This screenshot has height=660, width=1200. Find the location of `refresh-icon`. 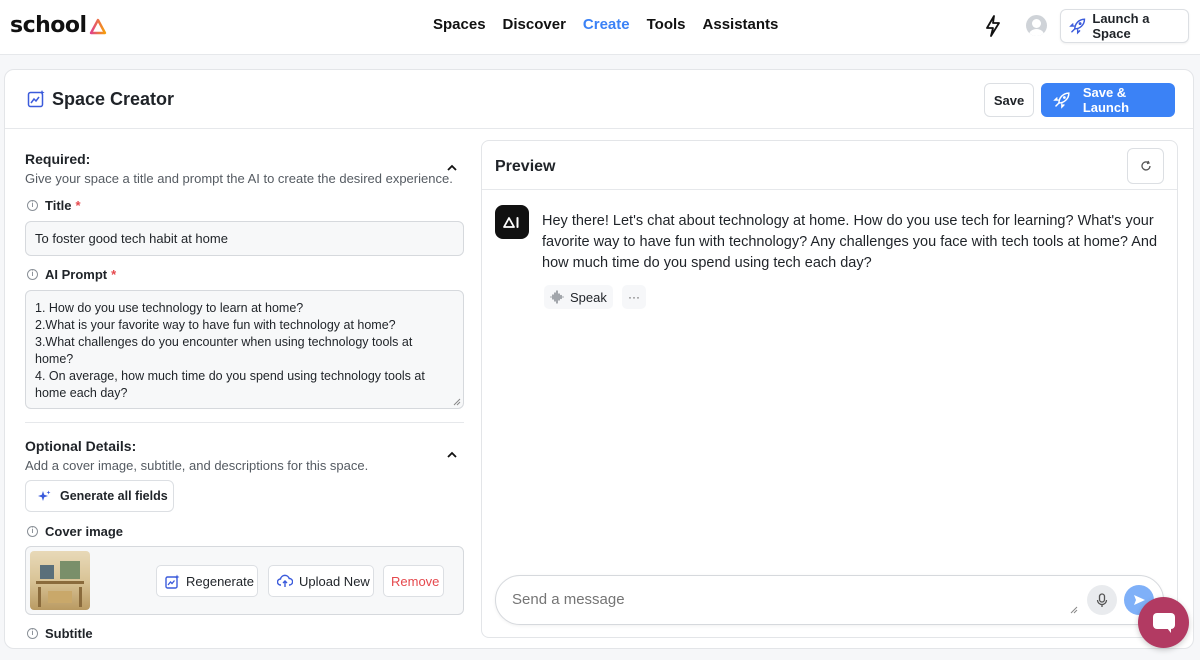

refresh-icon is located at coordinates (1145, 165).